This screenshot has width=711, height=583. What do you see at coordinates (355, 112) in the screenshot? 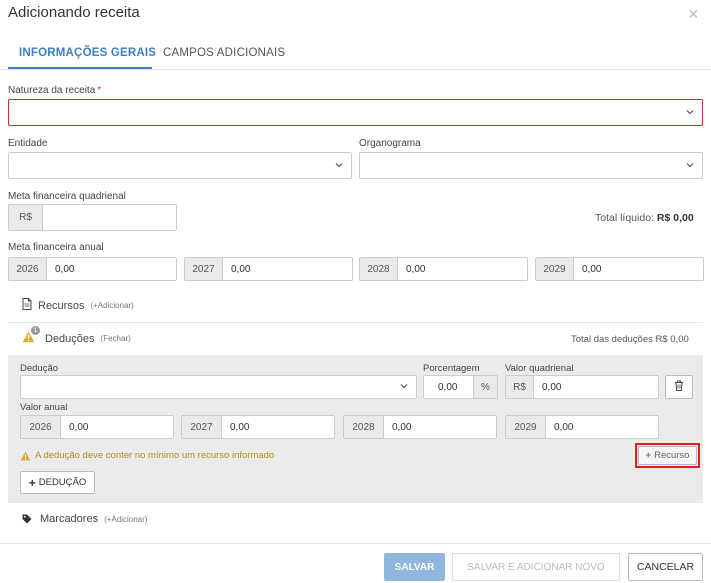
I see `natureza-select` at bounding box center [355, 112].